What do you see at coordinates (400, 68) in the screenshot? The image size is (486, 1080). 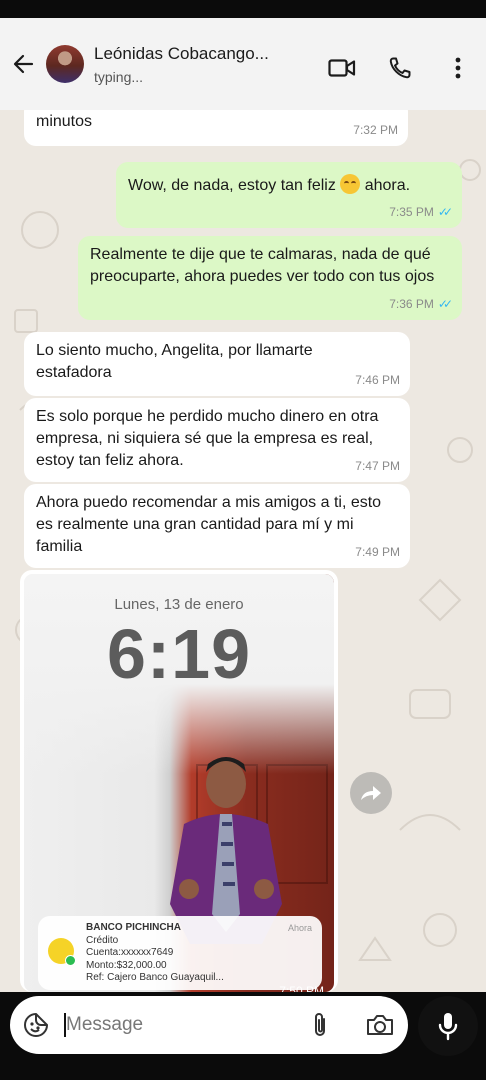 I see `voice-call-icon` at bounding box center [400, 68].